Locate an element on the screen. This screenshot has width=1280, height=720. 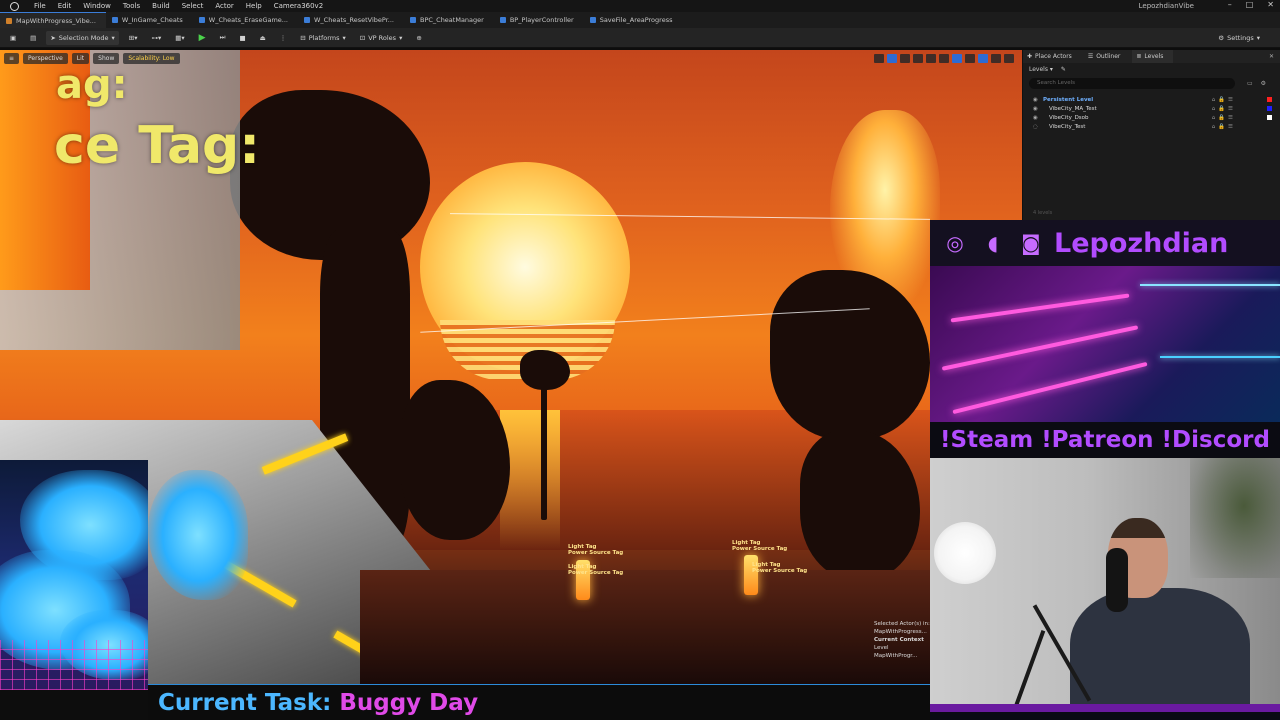
tab-outliner: ☰ Outliner is located at coordinates (1107, 56).